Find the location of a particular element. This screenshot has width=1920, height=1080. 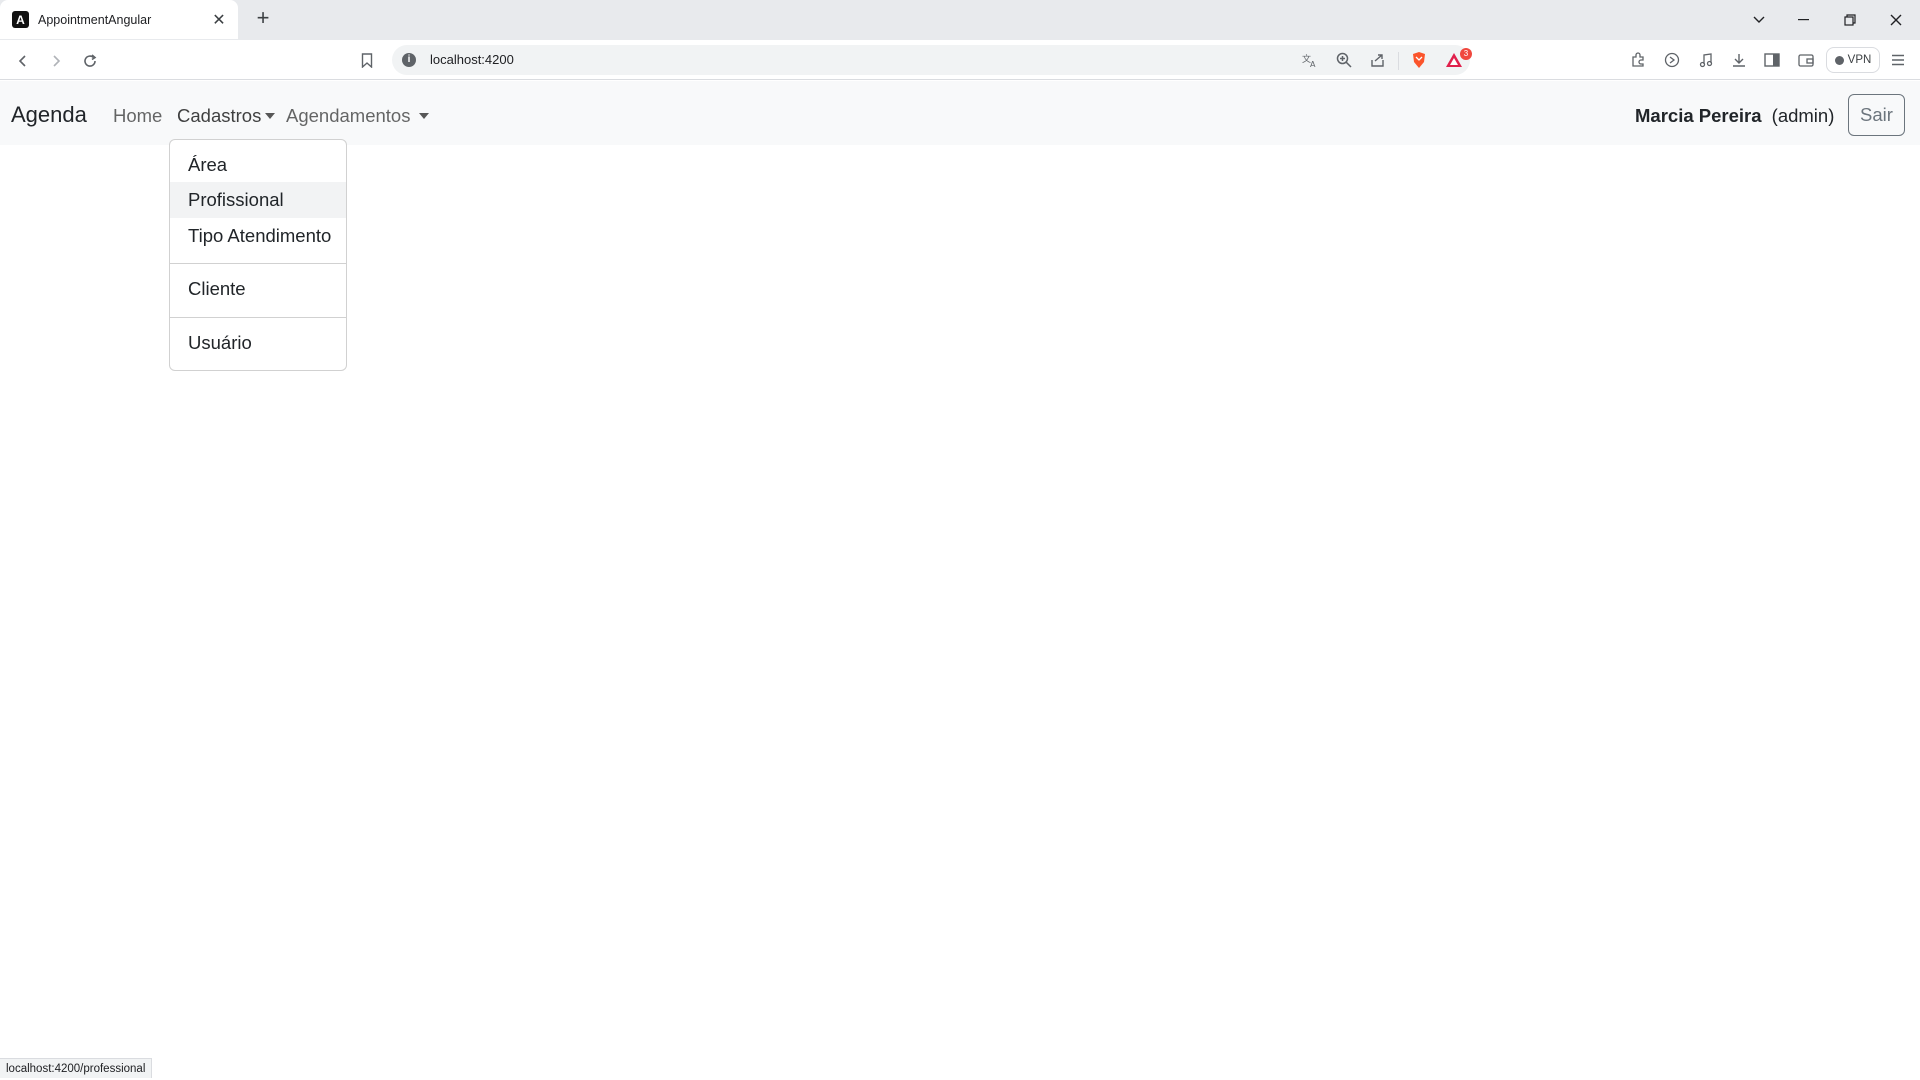

share-icon is located at coordinates (1378, 60).